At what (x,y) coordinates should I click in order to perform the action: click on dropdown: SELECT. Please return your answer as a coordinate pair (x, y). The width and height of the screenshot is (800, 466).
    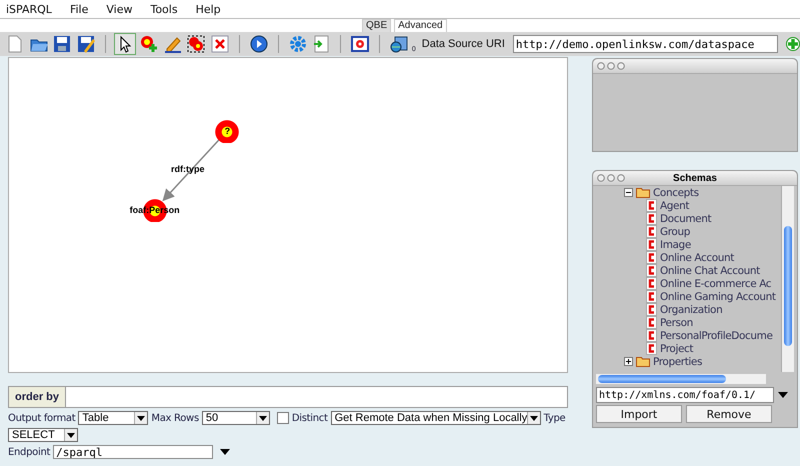
    Looking at the image, I should click on (43, 435).